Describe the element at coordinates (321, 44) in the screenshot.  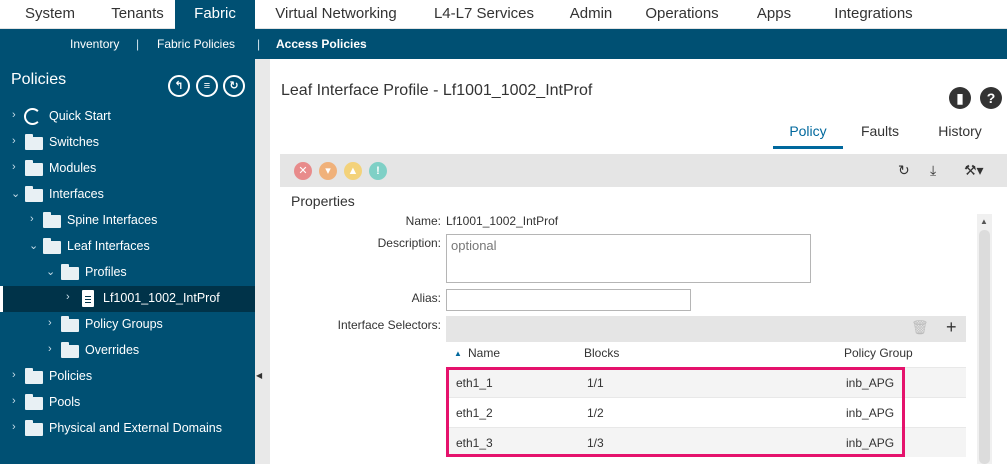
I see `subtab-access-policies: Access Policies` at that location.